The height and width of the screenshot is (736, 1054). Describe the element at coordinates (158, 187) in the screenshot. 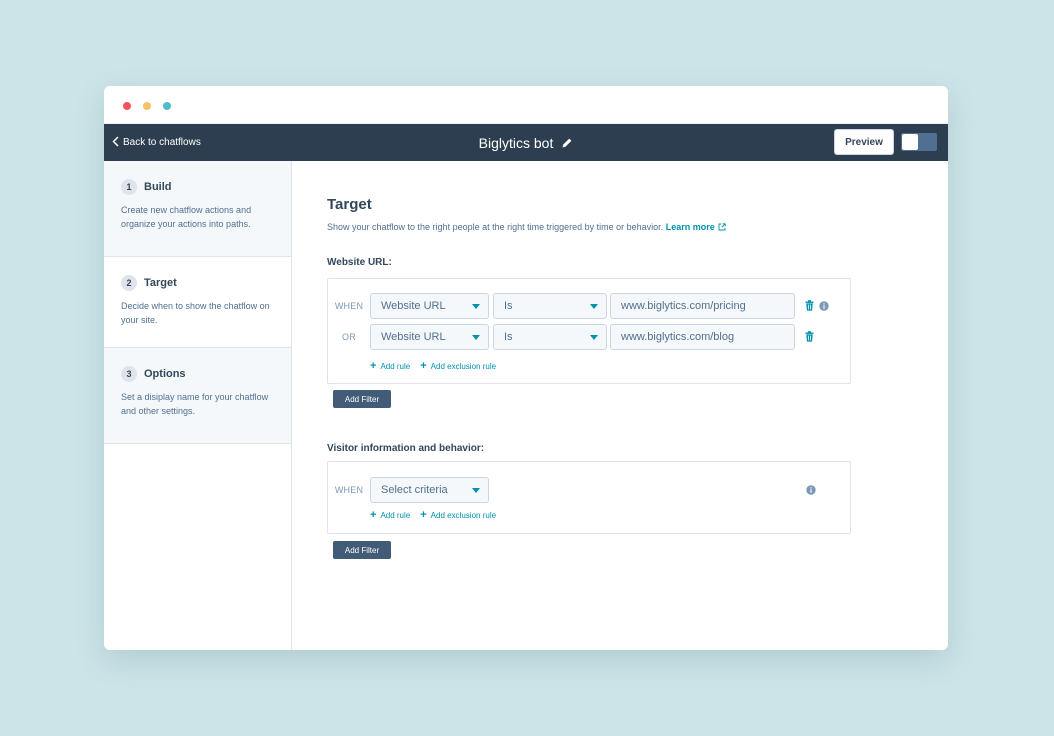

I see `step-title: Build` at that location.